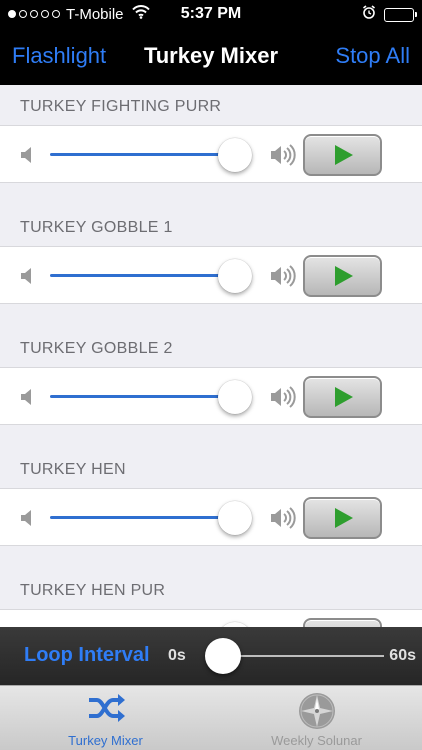 This screenshot has height=750, width=422. What do you see at coordinates (121, 106) in the screenshot?
I see `sound-section-header: TURKEY FIGHTING PURR` at bounding box center [121, 106].